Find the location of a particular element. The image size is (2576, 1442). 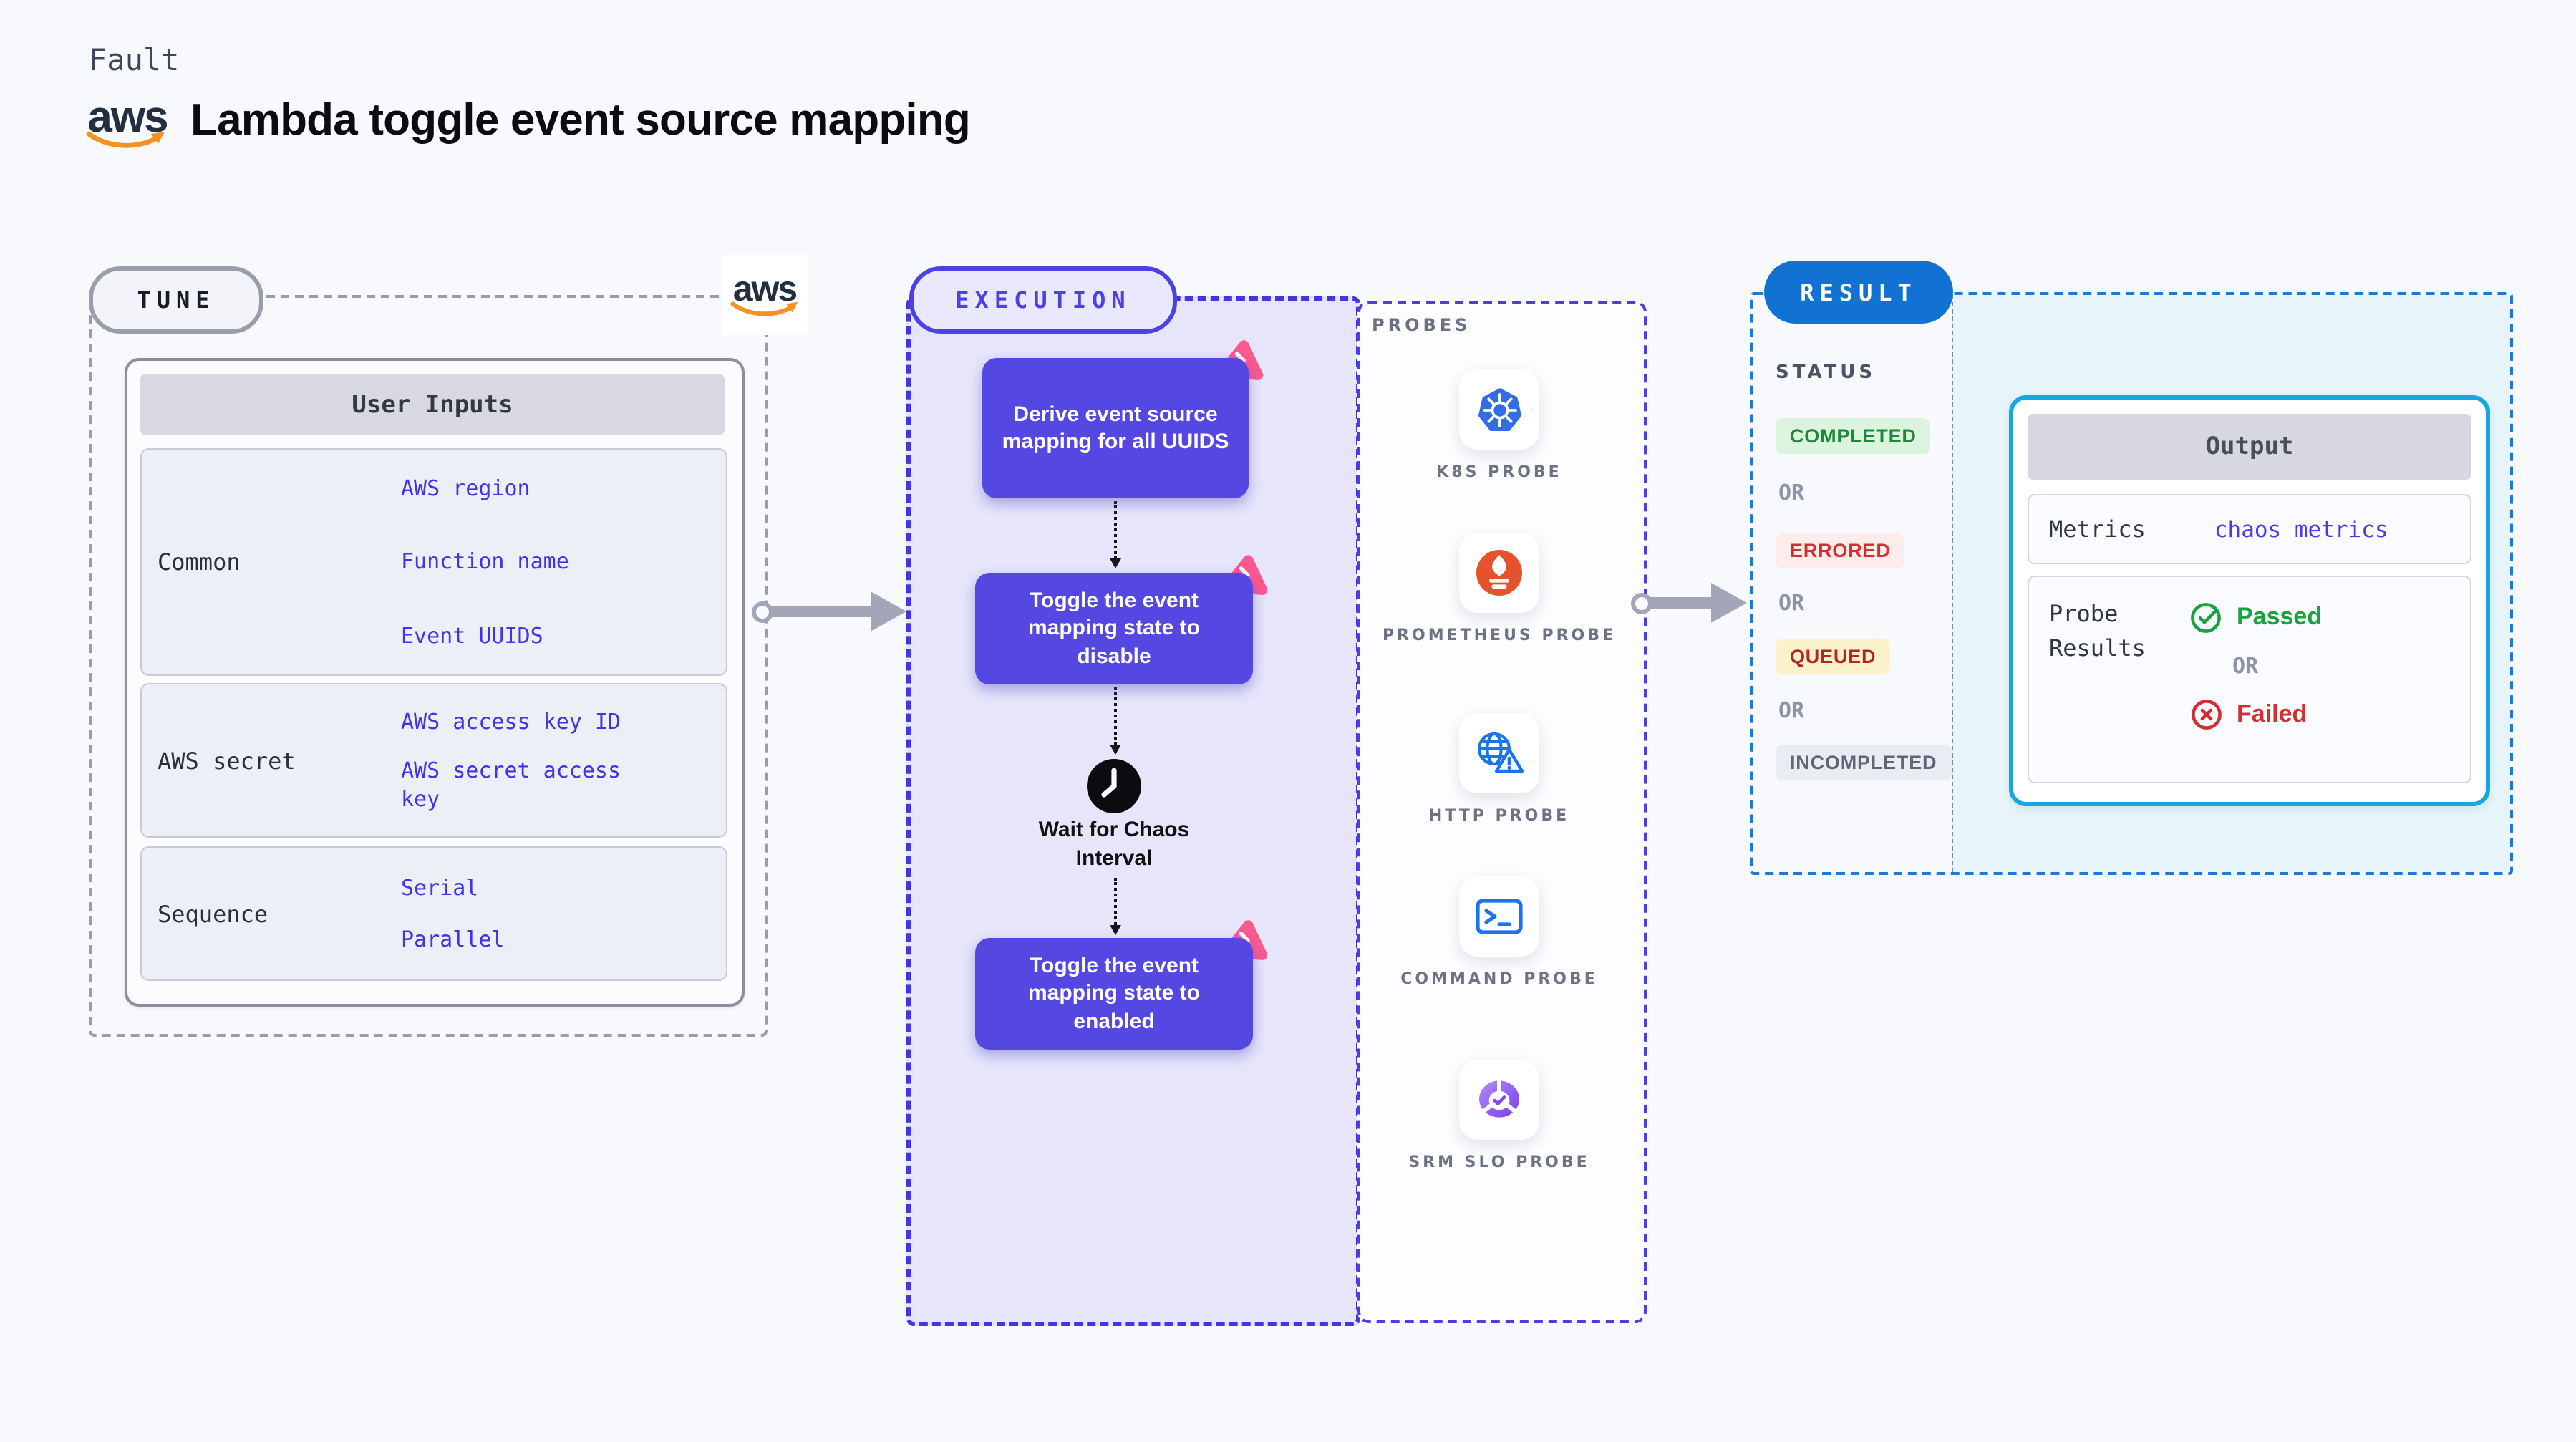

probe-label-command: COMMAND PROBE is located at coordinates (1499, 978).